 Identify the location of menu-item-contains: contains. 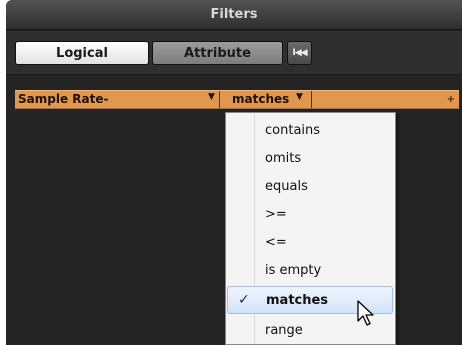
(325, 130).